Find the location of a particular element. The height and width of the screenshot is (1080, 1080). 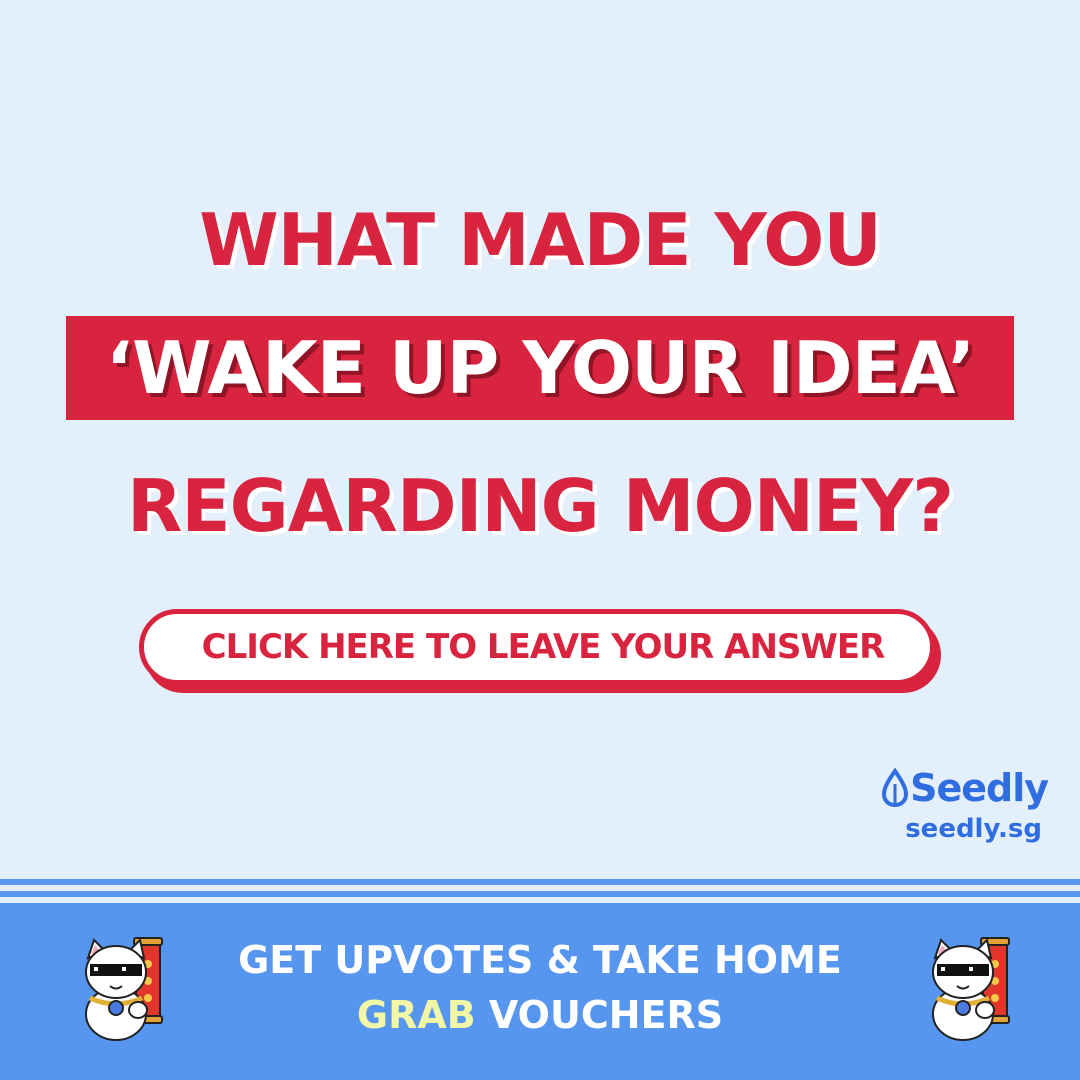

footer-stripe-top is located at coordinates (540, 882).